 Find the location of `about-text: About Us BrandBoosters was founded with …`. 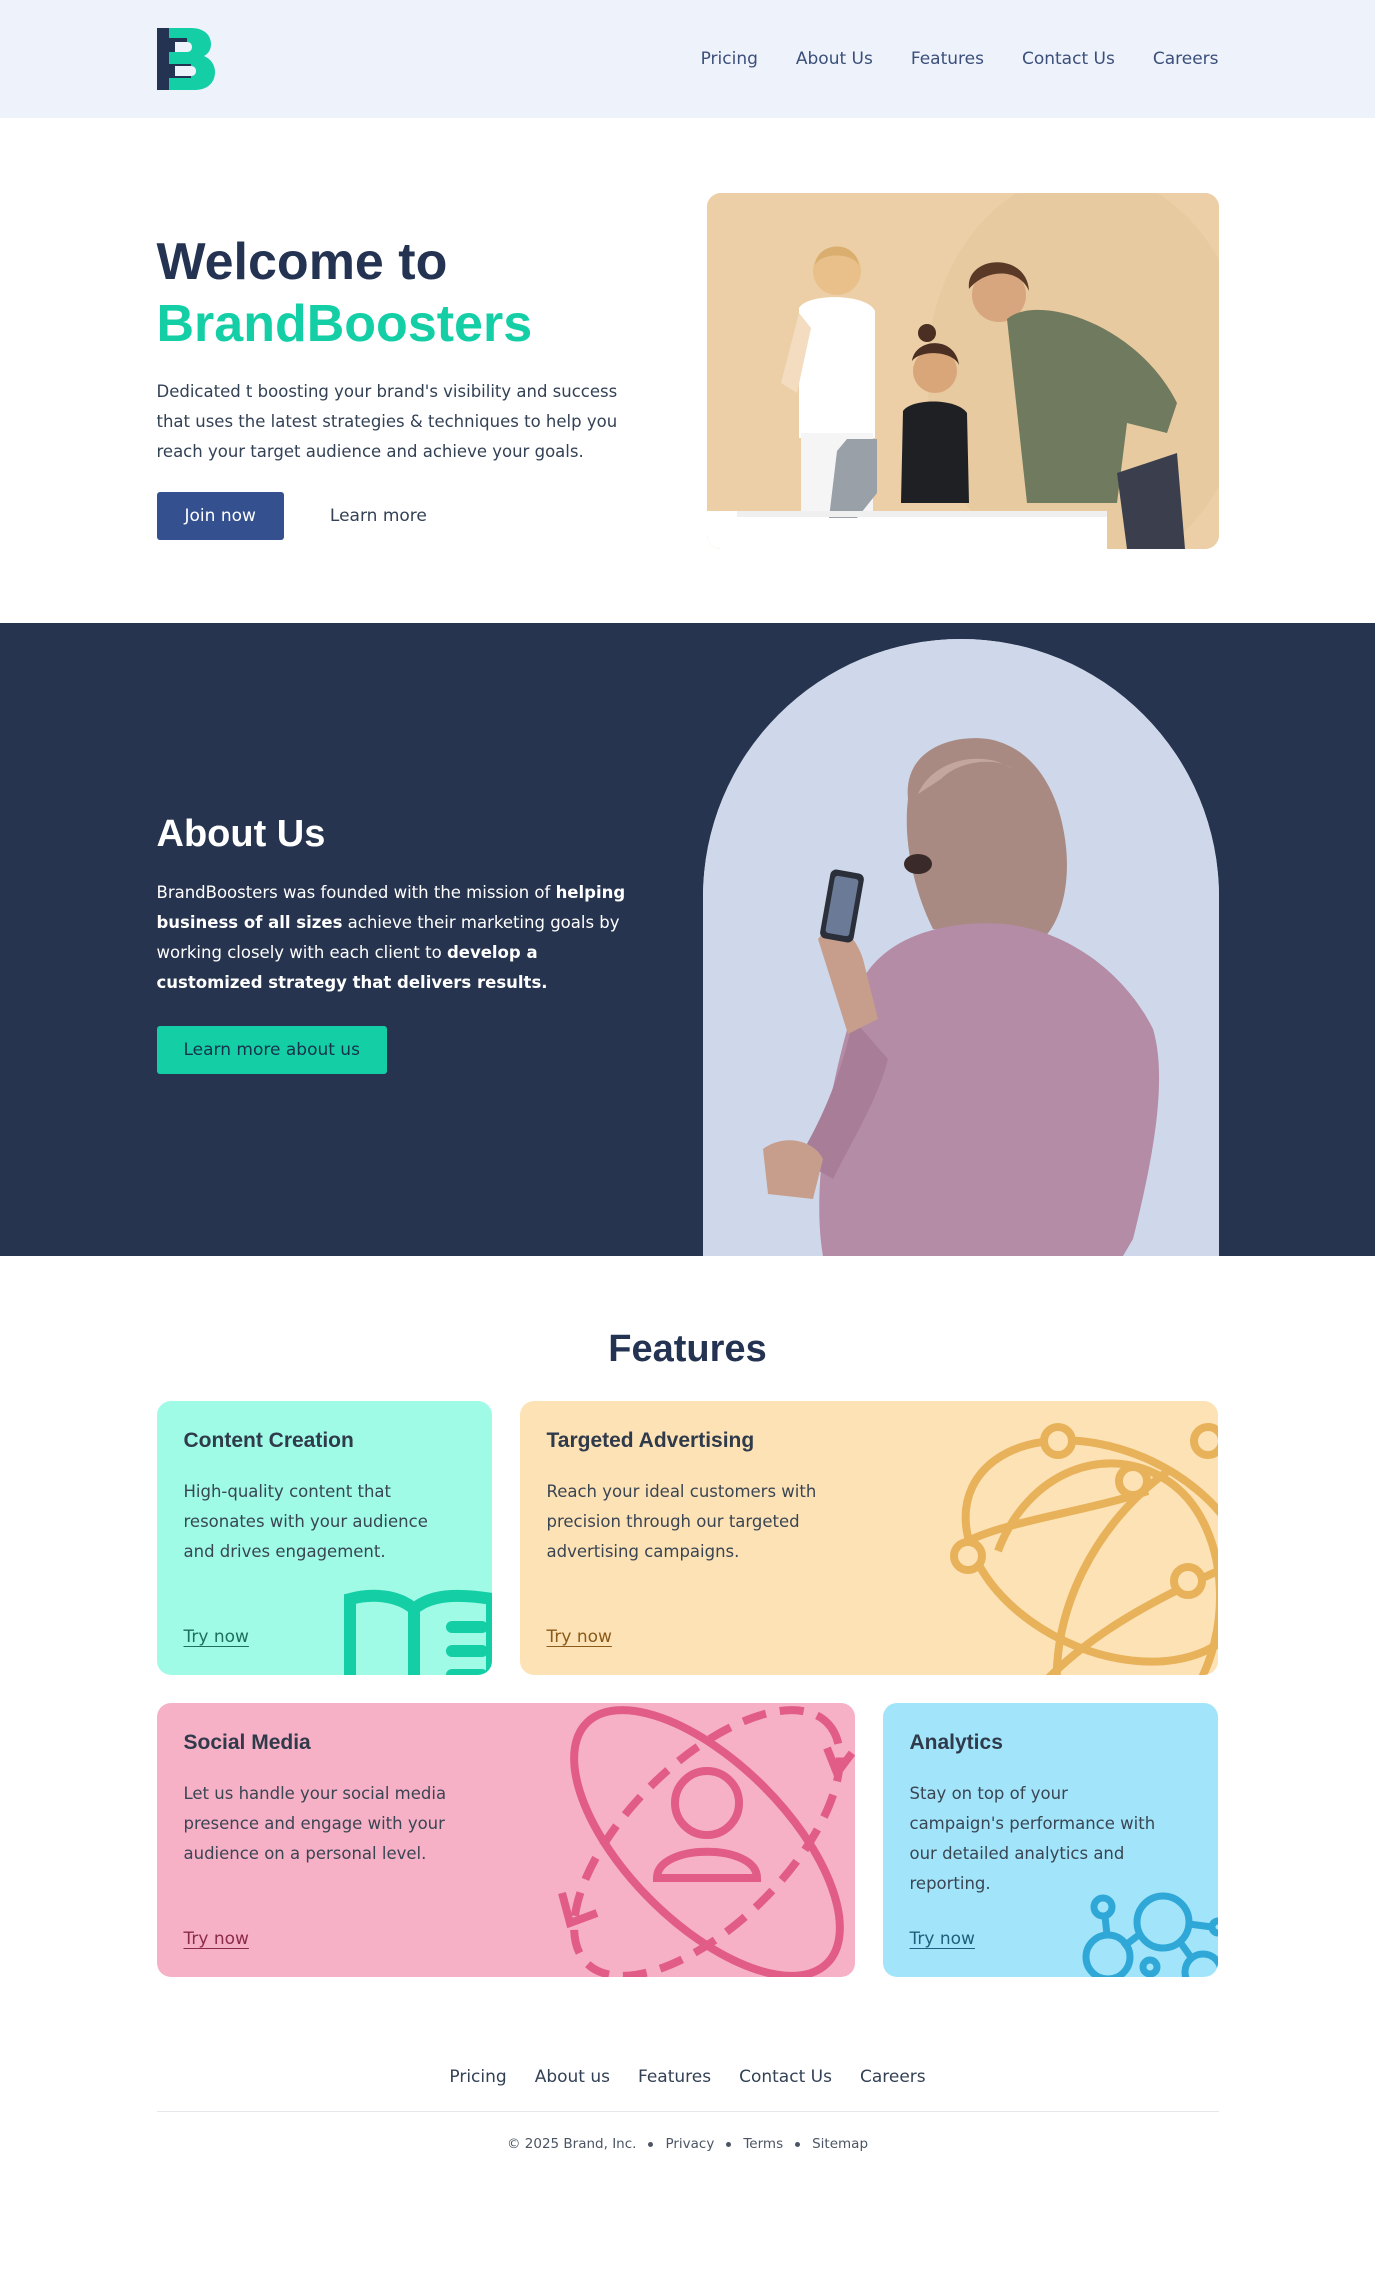

about-text: About Us BrandBoosters was founded with … is located at coordinates (396, 943).